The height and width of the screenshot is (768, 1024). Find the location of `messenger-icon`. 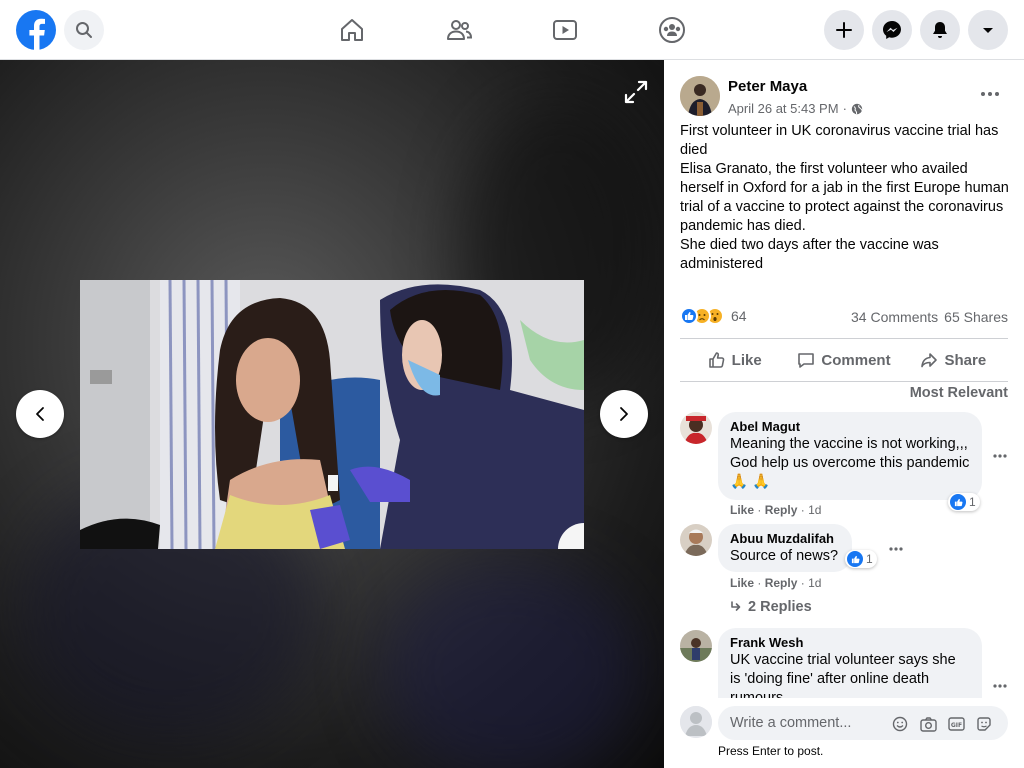

messenger-icon is located at coordinates (892, 30).